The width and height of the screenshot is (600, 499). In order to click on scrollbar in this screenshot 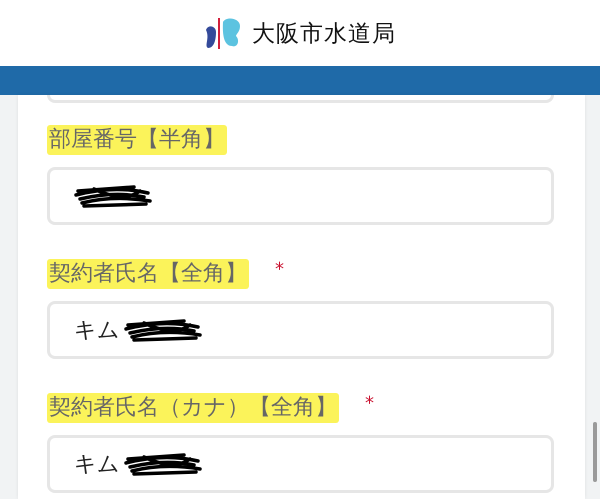, I will do `click(595, 452)`.